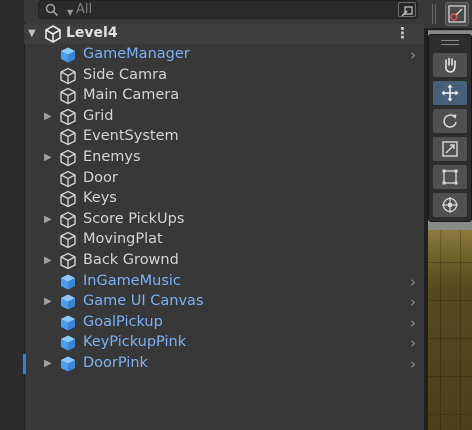 The image size is (472, 430). Describe the element at coordinates (100, 198) in the screenshot. I see `hierarchy-item-label: Keys` at that location.